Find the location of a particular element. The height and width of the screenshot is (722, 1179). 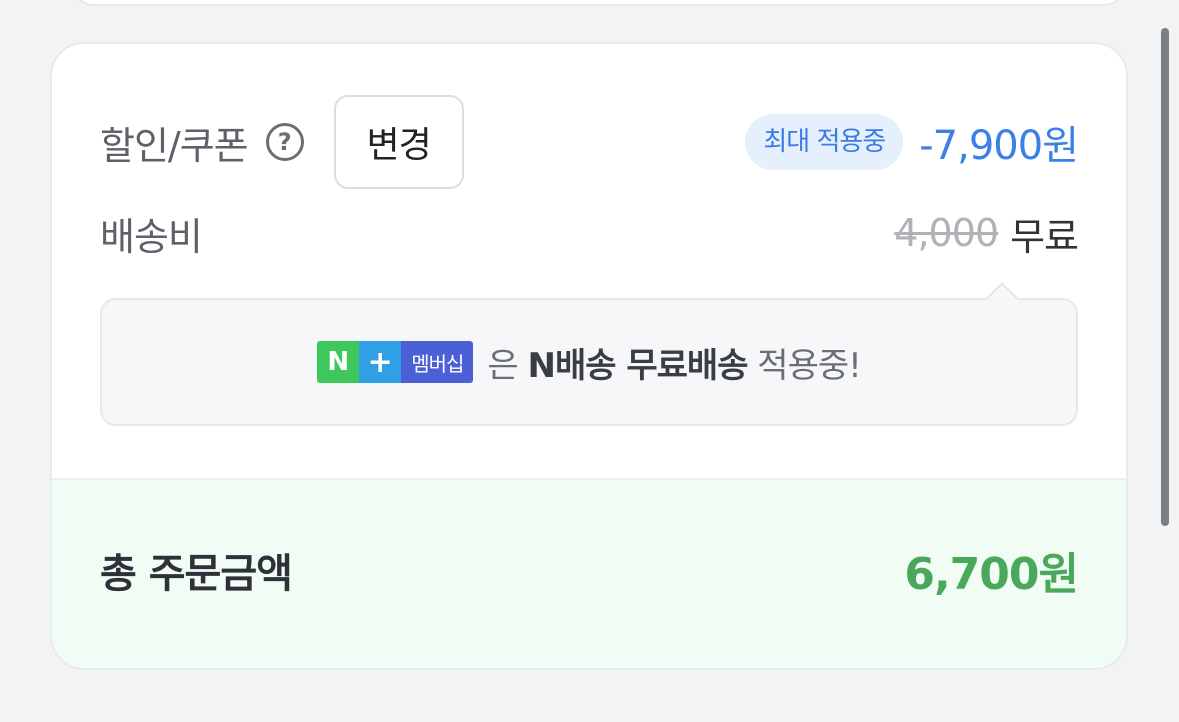

total-amount: 6,700원 is located at coordinates (991, 574).